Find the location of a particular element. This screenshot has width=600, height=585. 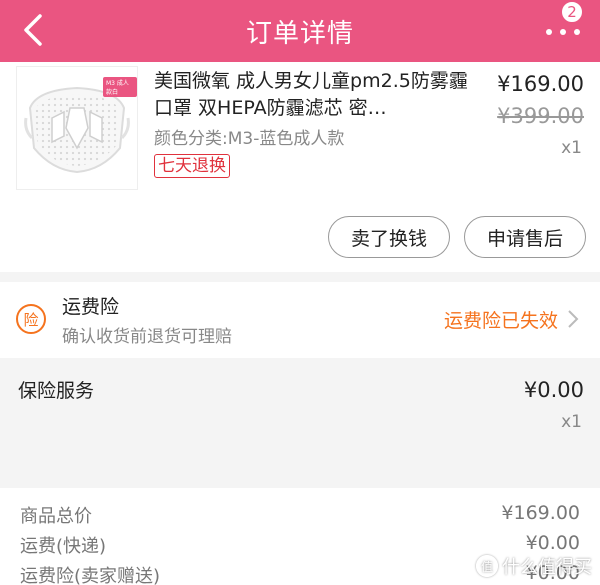

summary-row: 商品总价 ¥169.00 is located at coordinates (300, 515).